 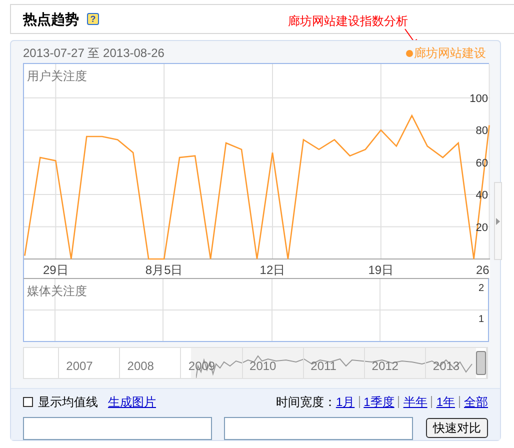 I want to click on year-label: 2012, so click(x=385, y=366).